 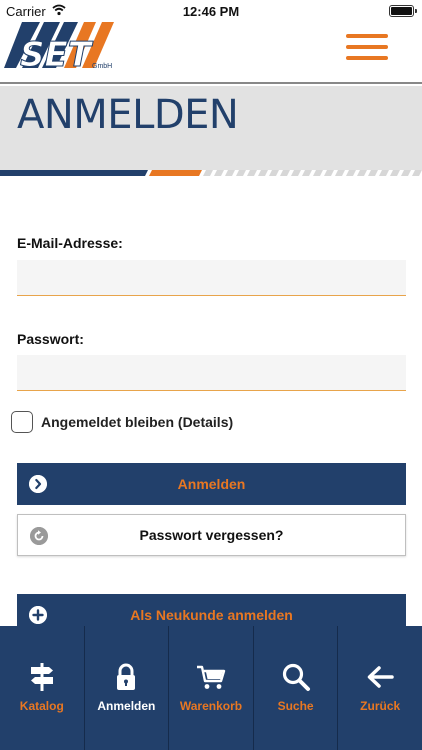 What do you see at coordinates (211, 615) in the screenshot?
I see `register-button-label: Als Neukunde anmelden` at bounding box center [211, 615].